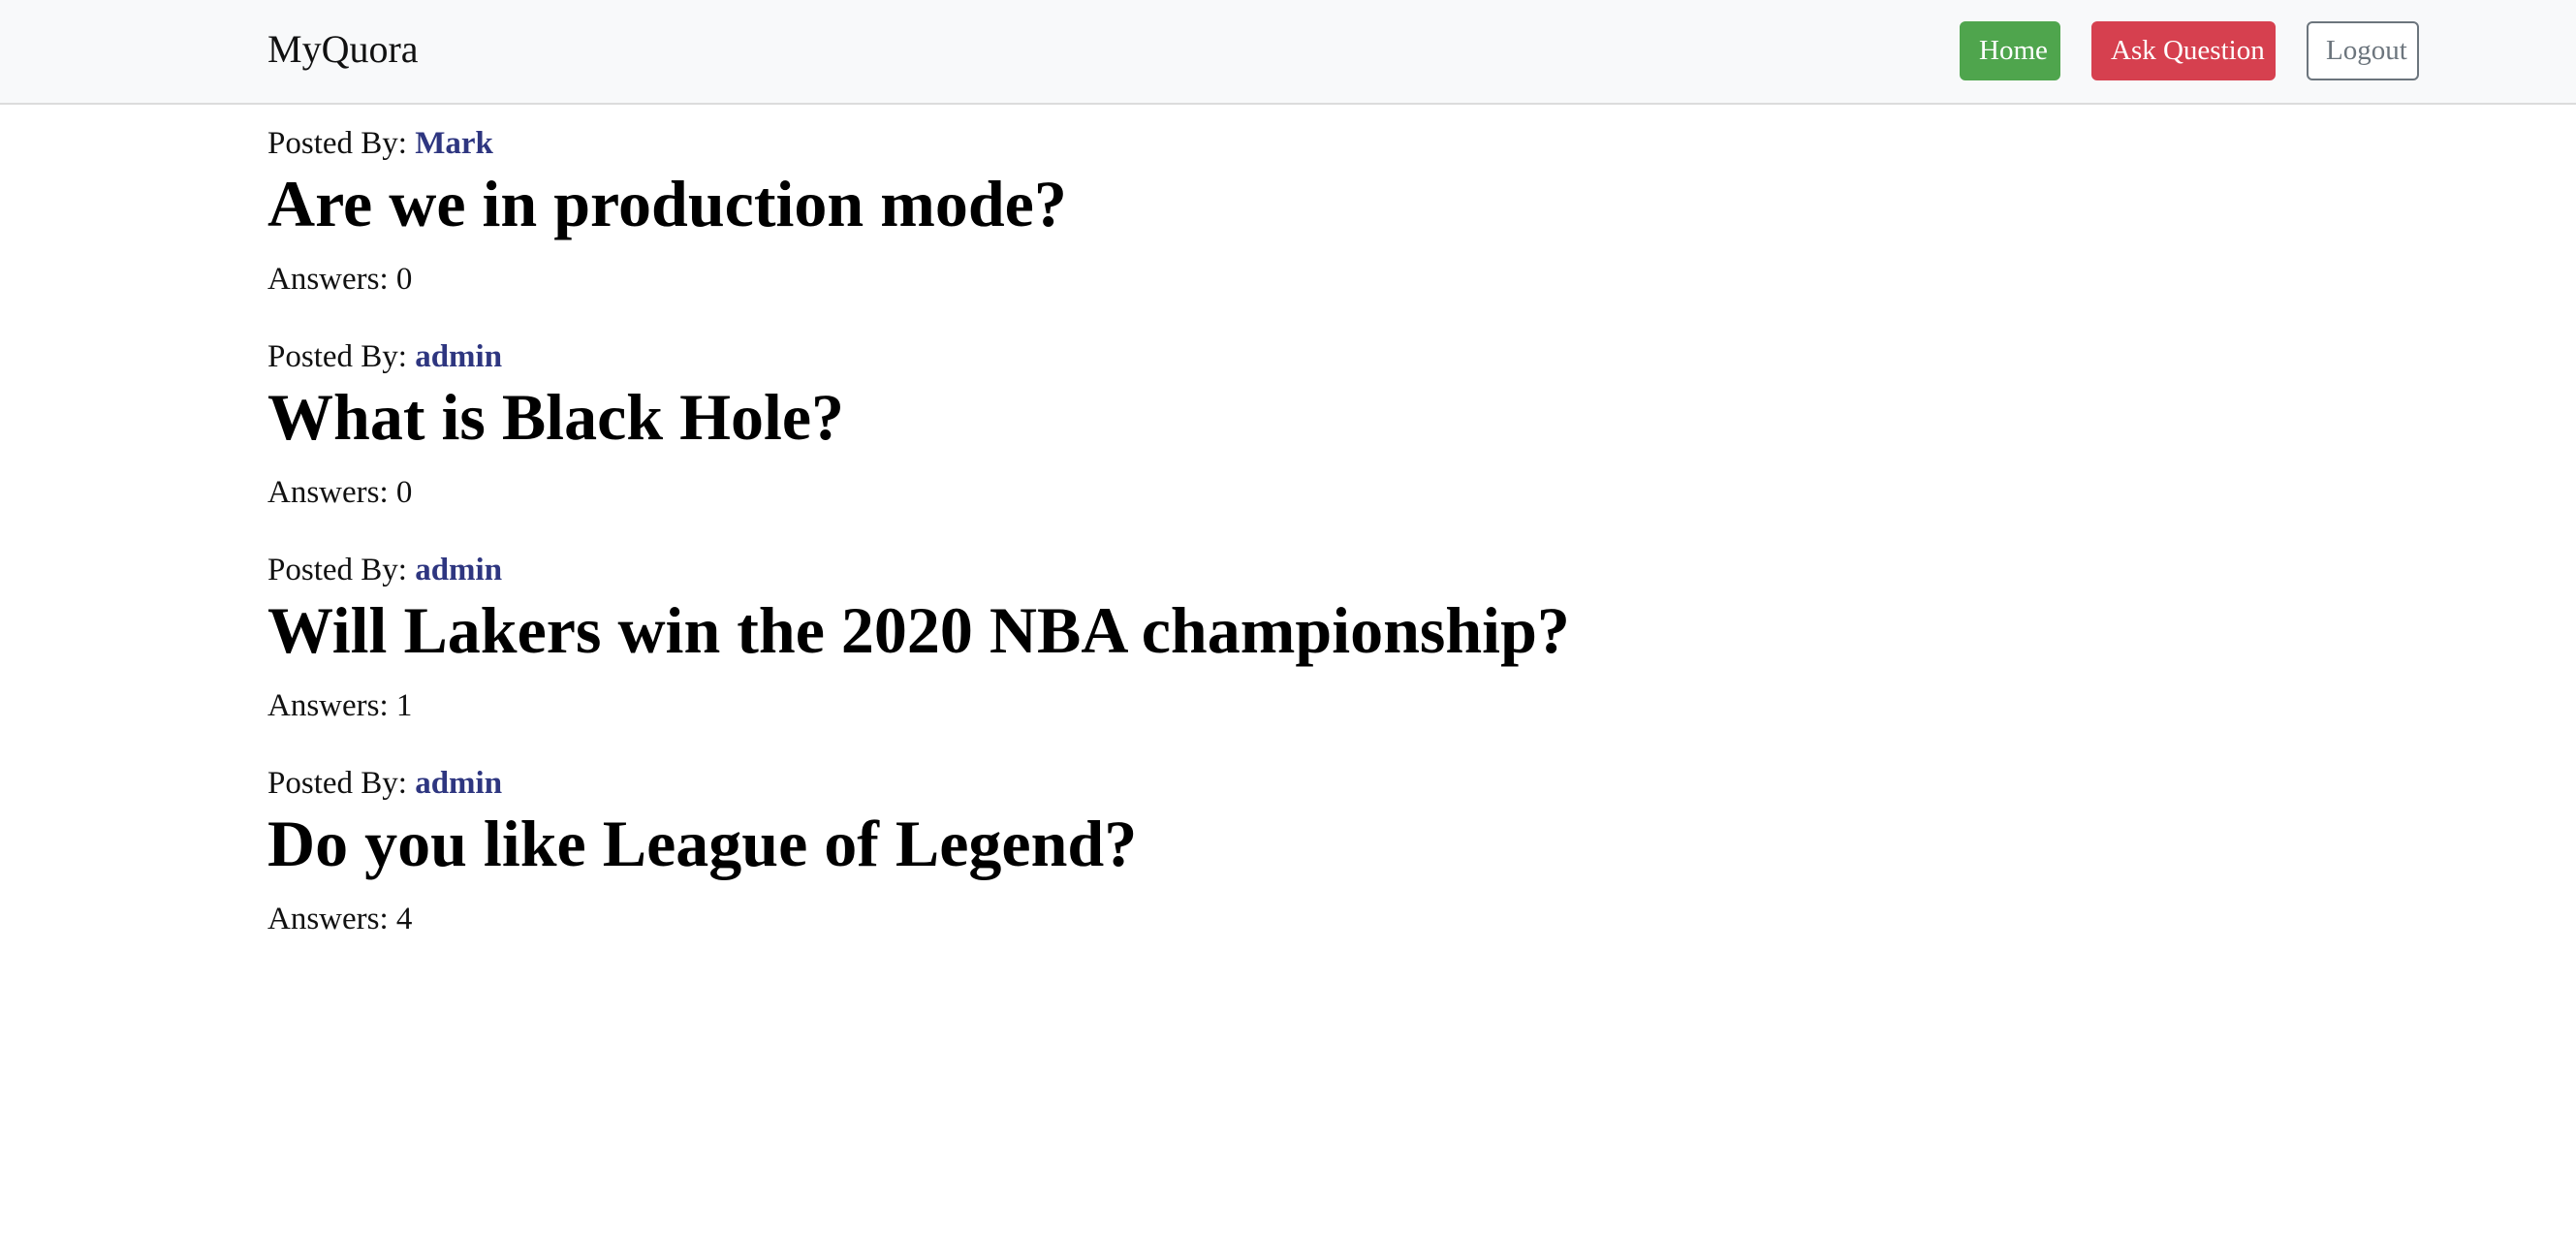 The image size is (2576, 1237). Describe the element at coordinates (667, 203) in the screenshot. I see `question-title-link: Are we in production mode?` at that location.